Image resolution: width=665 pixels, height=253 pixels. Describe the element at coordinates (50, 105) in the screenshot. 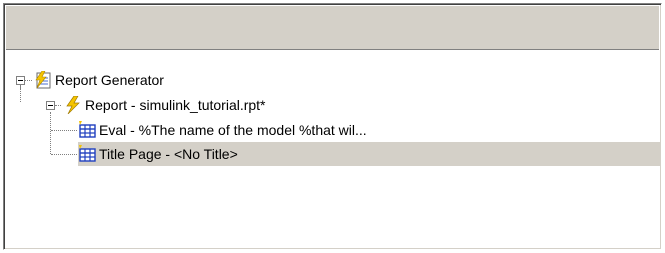

I see `collapse-toggle-report` at that location.